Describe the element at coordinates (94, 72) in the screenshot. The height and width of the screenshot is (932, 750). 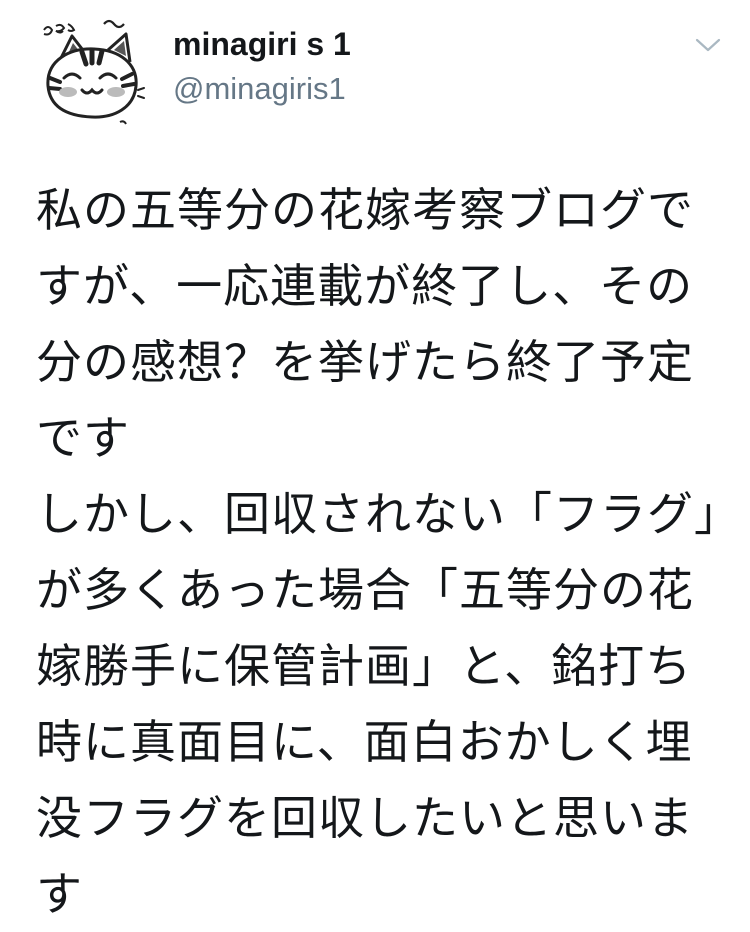
I see `cat-avatar-drawing` at that location.